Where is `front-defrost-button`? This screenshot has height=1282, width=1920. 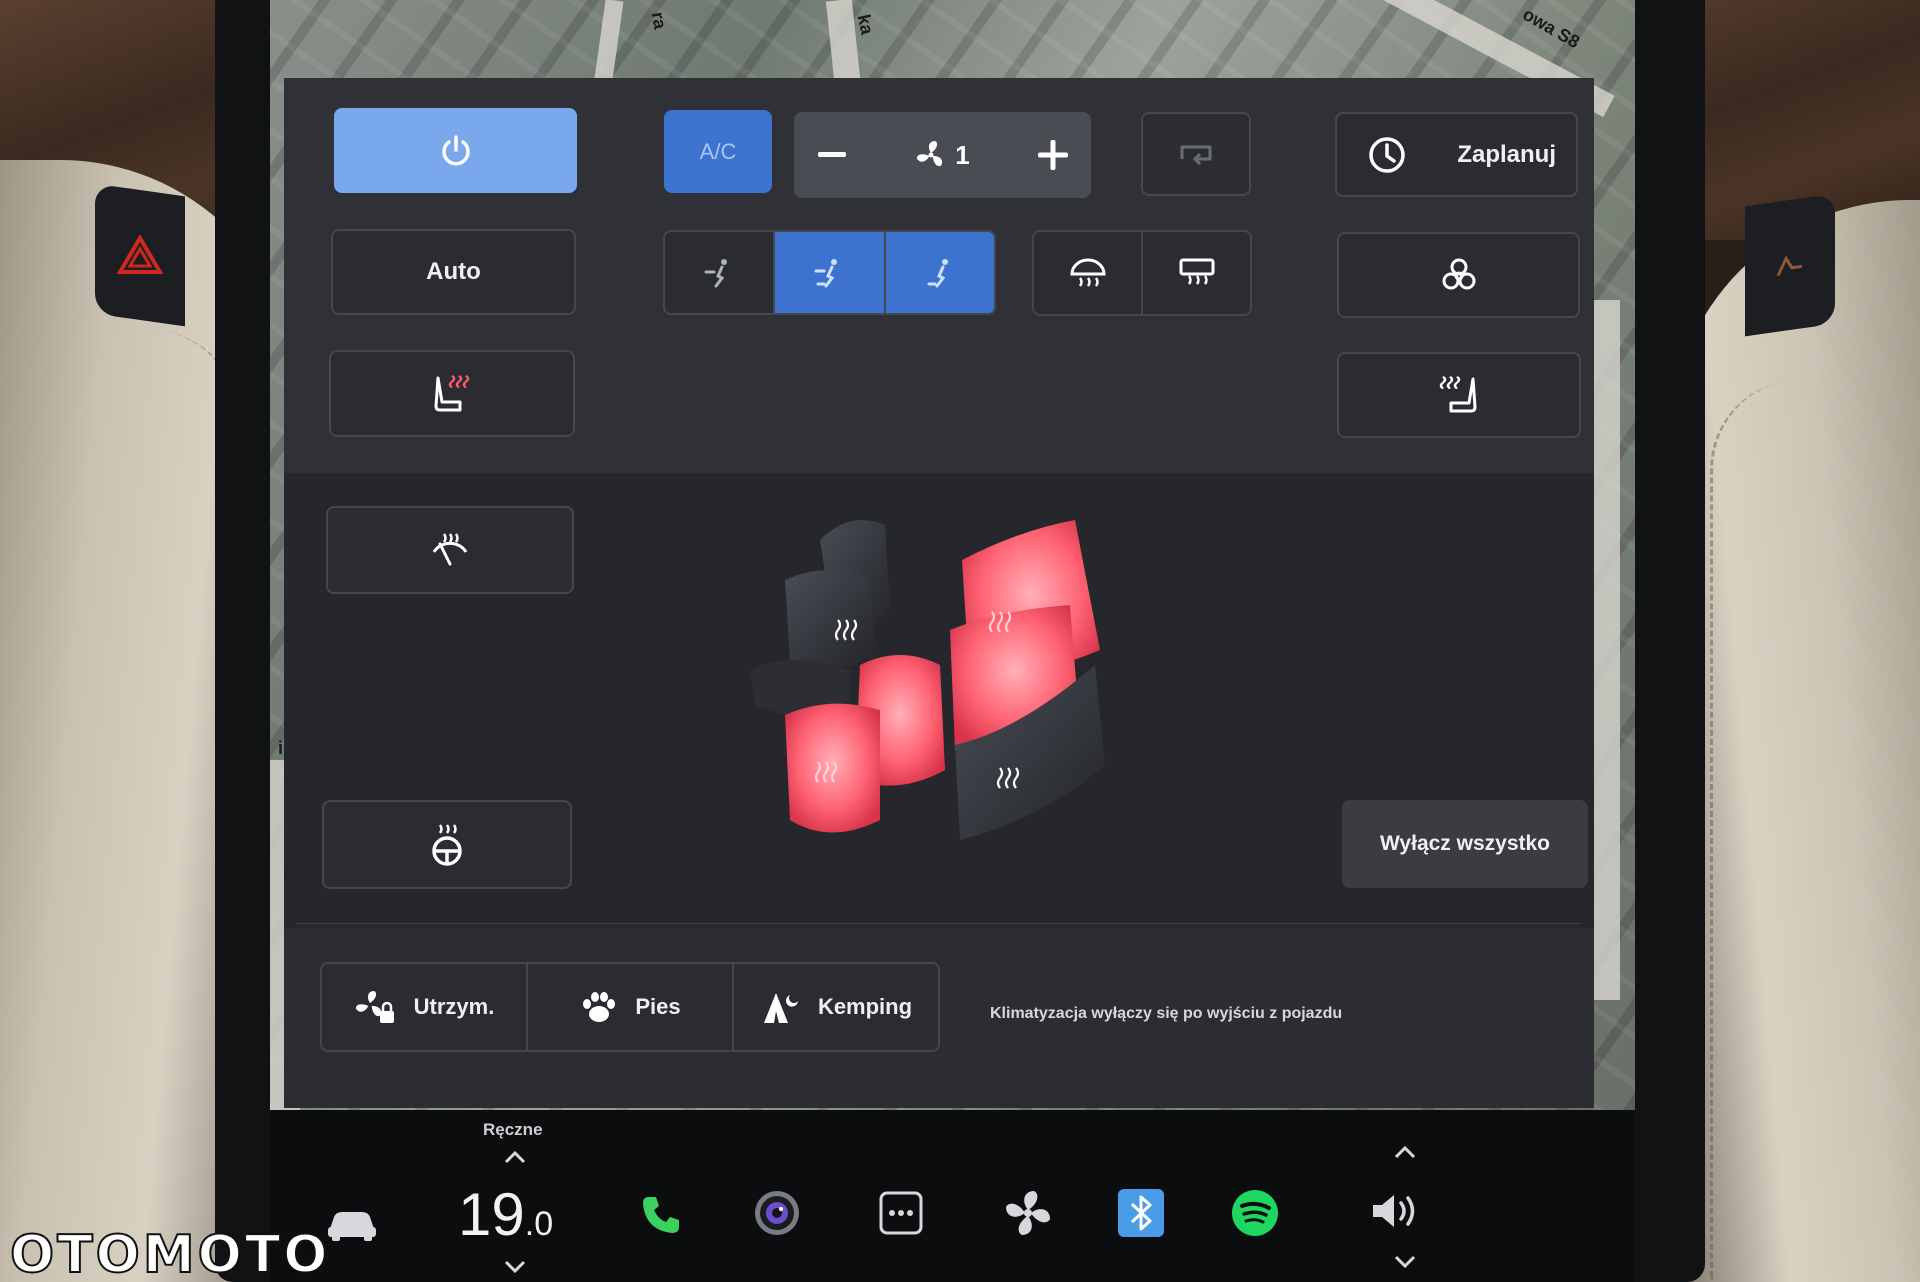 front-defrost-button is located at coordinates (1088, 273).